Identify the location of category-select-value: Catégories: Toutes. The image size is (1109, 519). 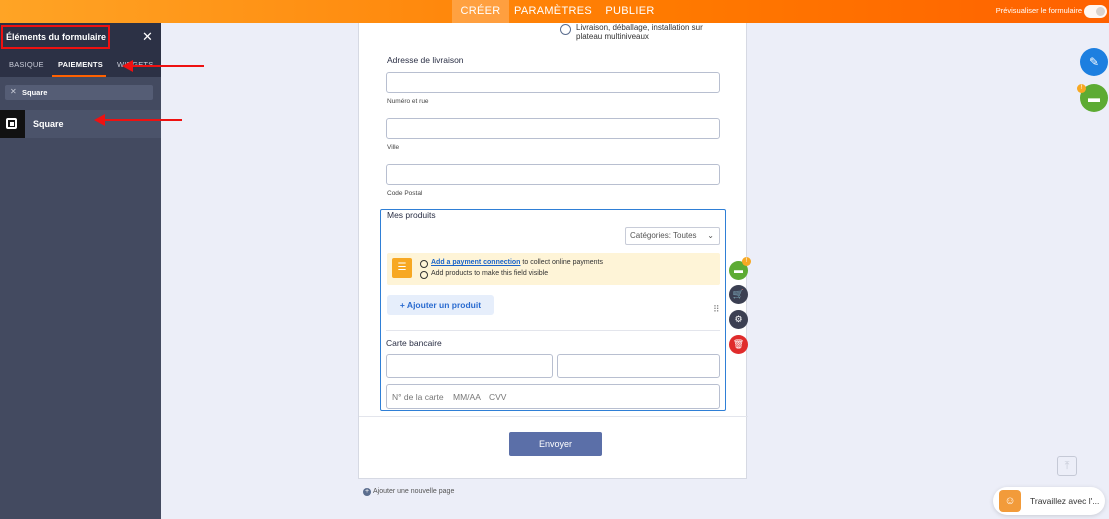
(663, 235).